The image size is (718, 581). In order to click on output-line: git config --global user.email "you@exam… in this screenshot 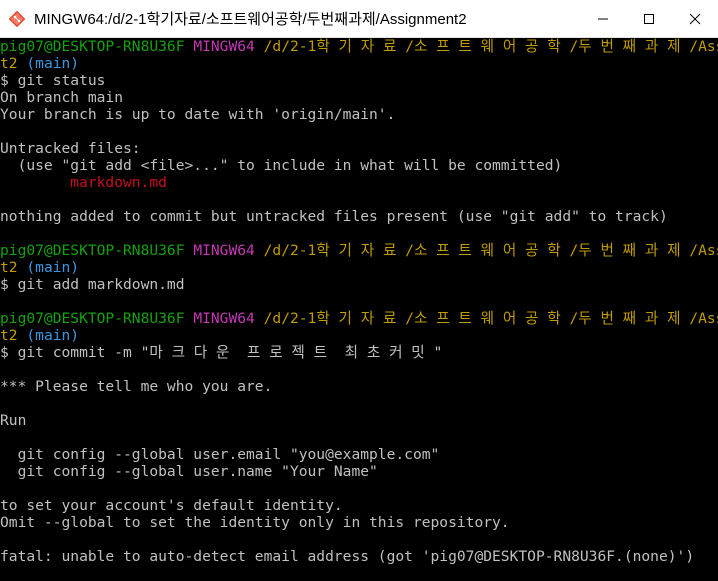, I will do `click(220, 454)`.